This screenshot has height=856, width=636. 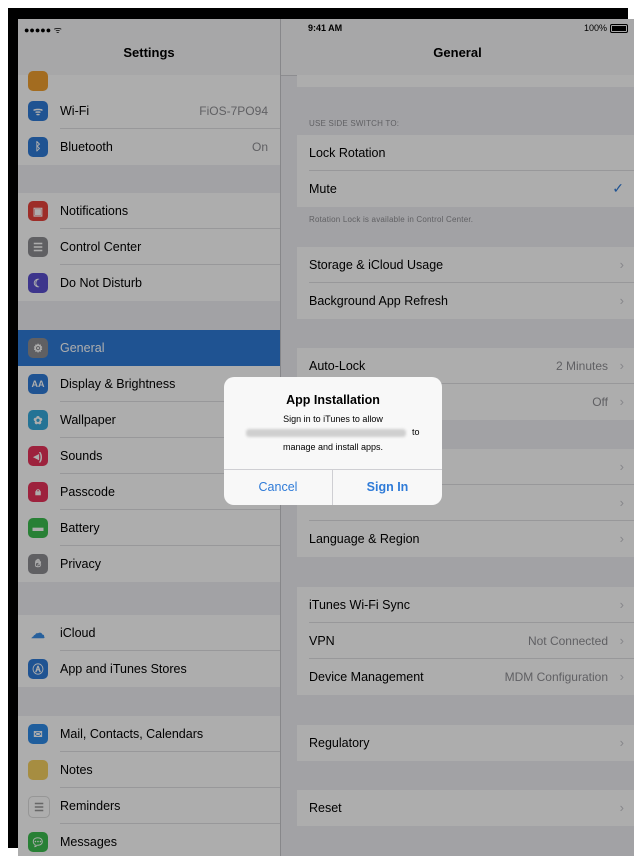 What do you see at coordinates (326, 433) in the screenshot?
I see `redacted-account` at bounding box center [326, 433].